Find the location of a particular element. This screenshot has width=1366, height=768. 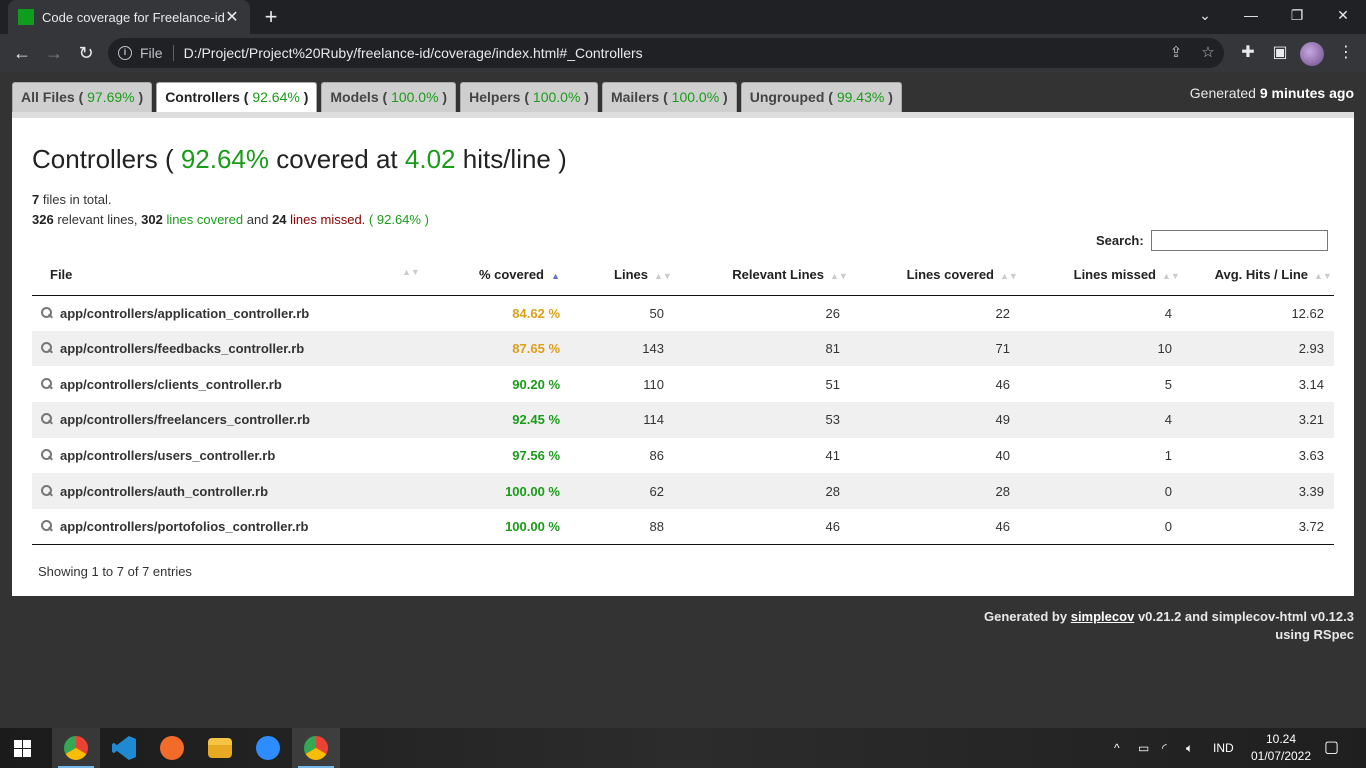

header-label: Lines covered is located at coordinates (950, 275).